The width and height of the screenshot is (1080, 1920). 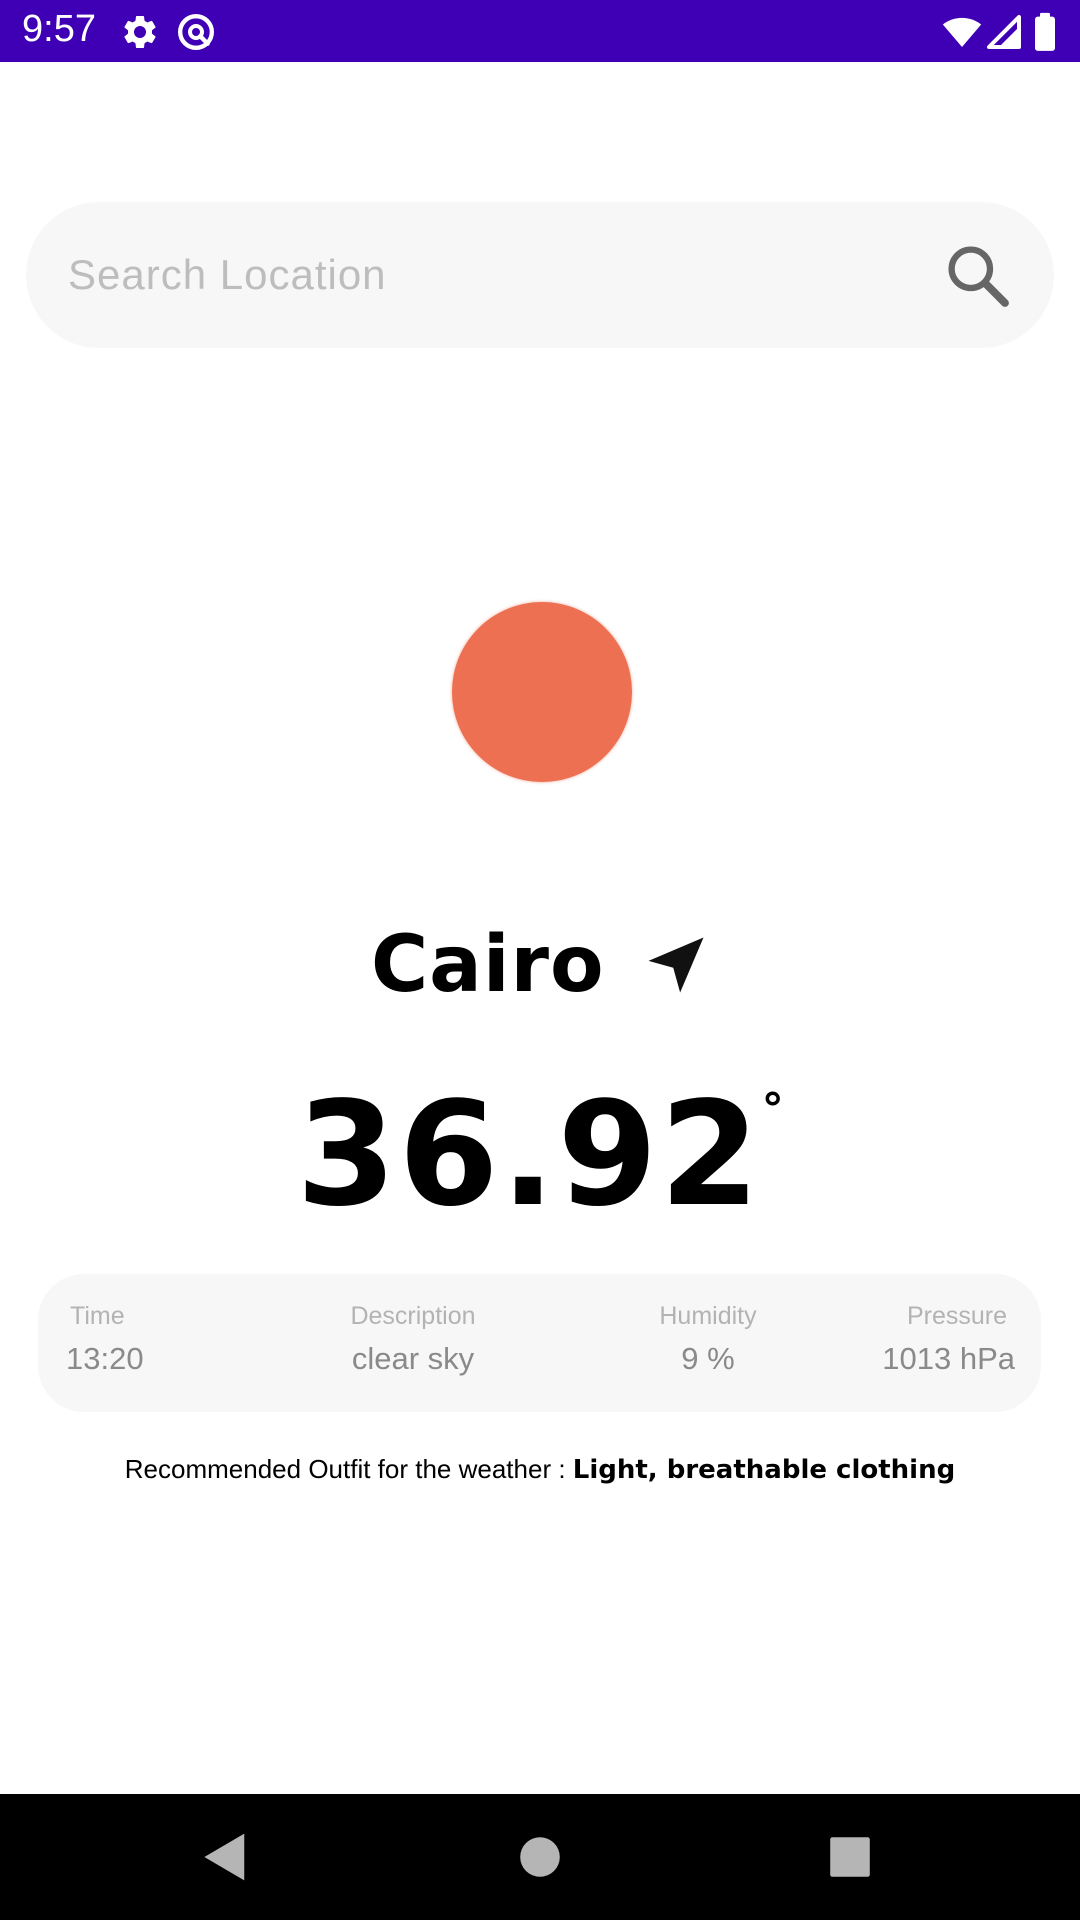 What do you see at coordinates (1004, 32) in the screenshot?
I see `signal-icon` at bounding box center [1004, 32].